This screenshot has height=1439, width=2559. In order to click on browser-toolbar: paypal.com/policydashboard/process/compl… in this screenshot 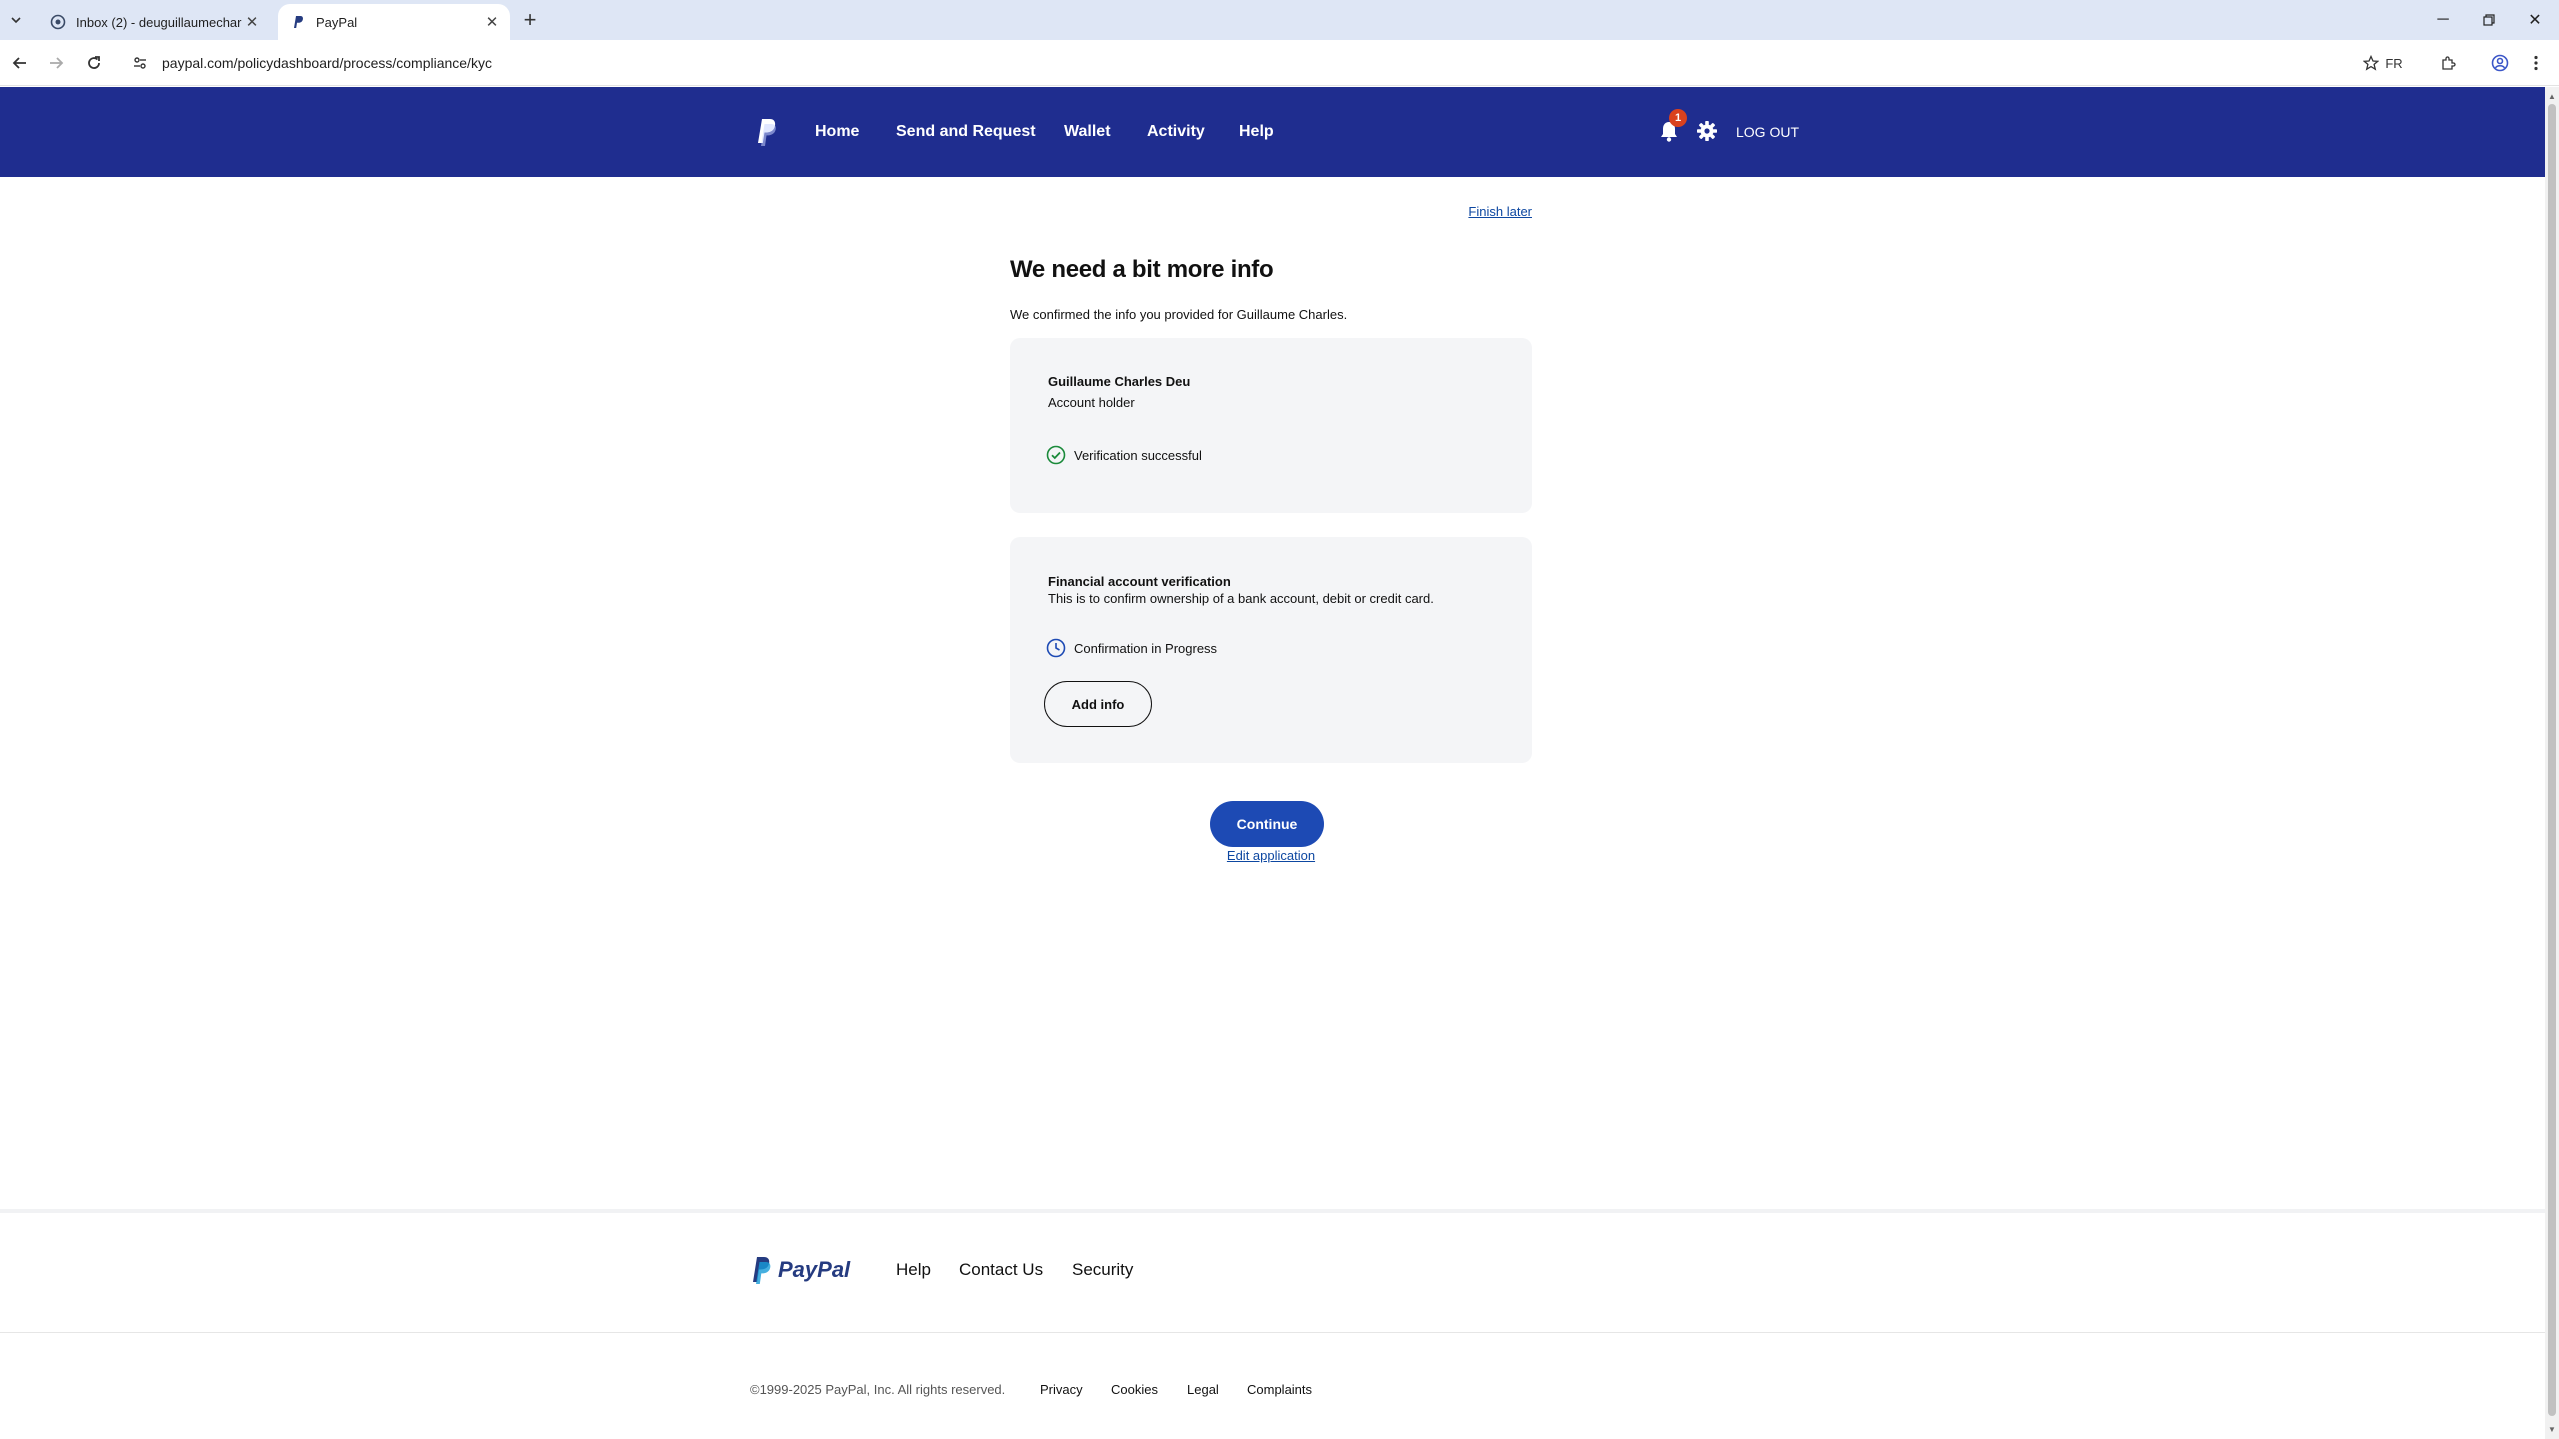, I will do `click(1279, 63)`.